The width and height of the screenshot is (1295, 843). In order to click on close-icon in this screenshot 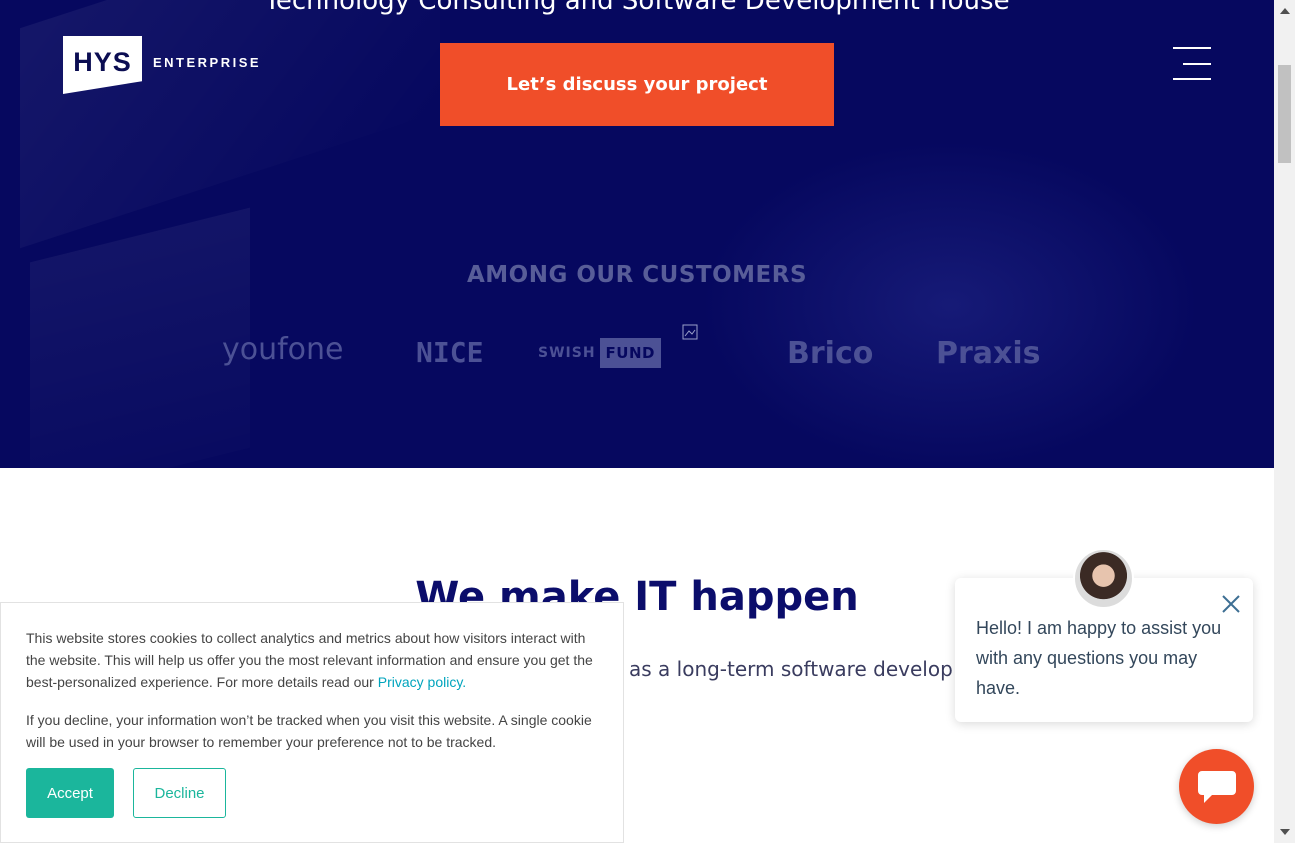, I will do `click(1231, 604)`.